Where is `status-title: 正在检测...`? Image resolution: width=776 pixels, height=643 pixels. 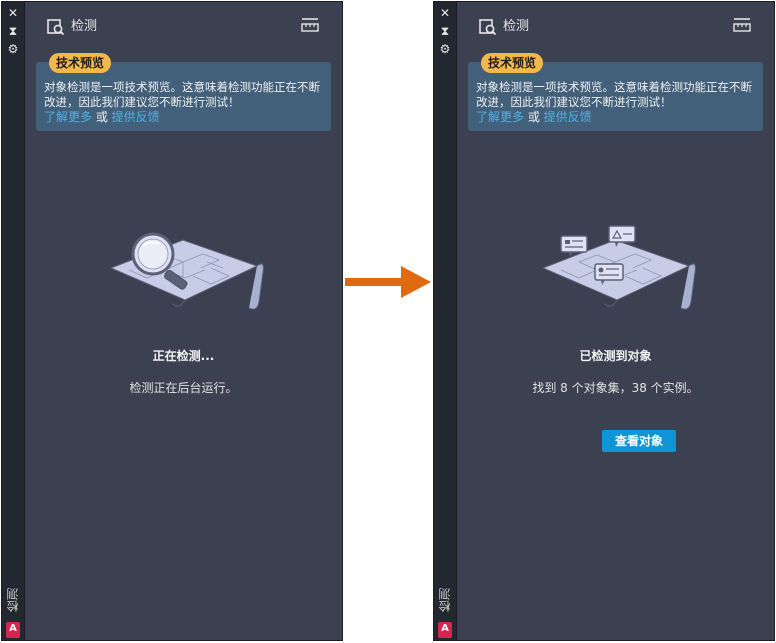
status-title: 正在检测... is located at coordinates (183, 356).